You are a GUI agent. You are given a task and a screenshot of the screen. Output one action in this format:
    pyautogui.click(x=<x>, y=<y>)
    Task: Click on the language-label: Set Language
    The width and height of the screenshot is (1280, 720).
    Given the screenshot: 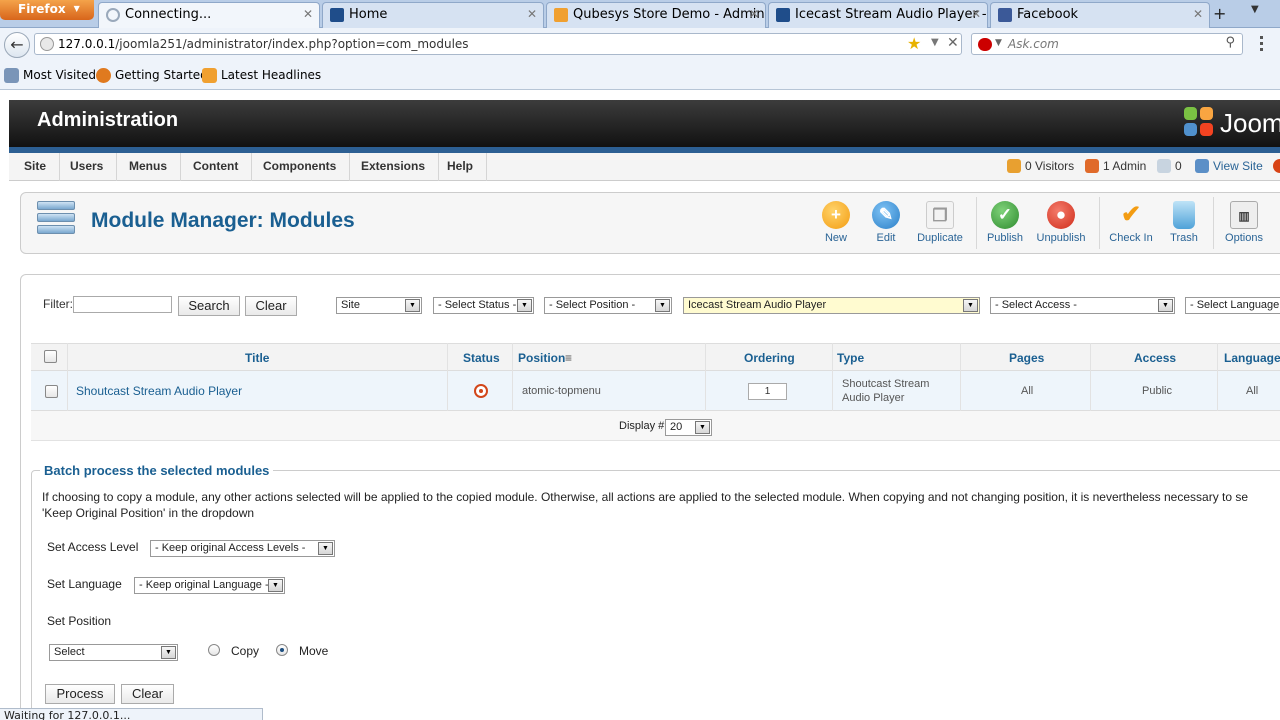 What is the action you would take?
    pyautogui.click(x=84, y=584)
    